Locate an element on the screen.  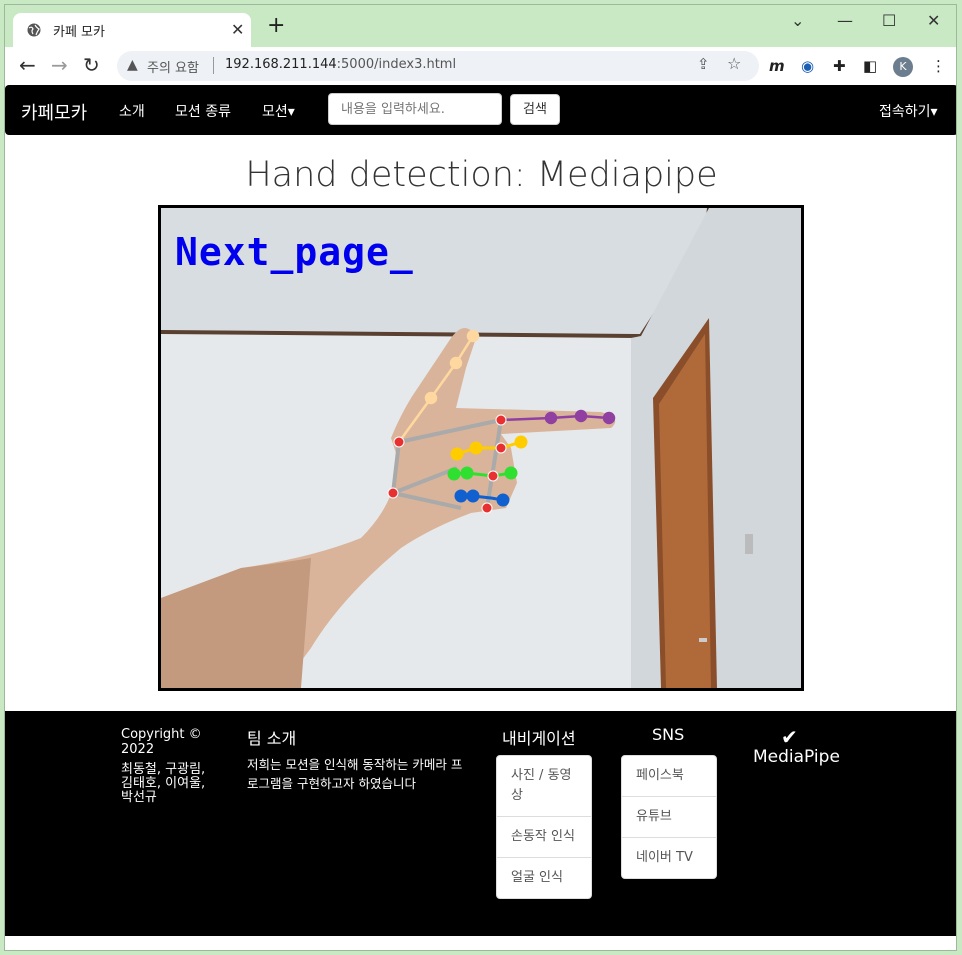
login-label: 접속하기 is located at coordinates (905, 112).